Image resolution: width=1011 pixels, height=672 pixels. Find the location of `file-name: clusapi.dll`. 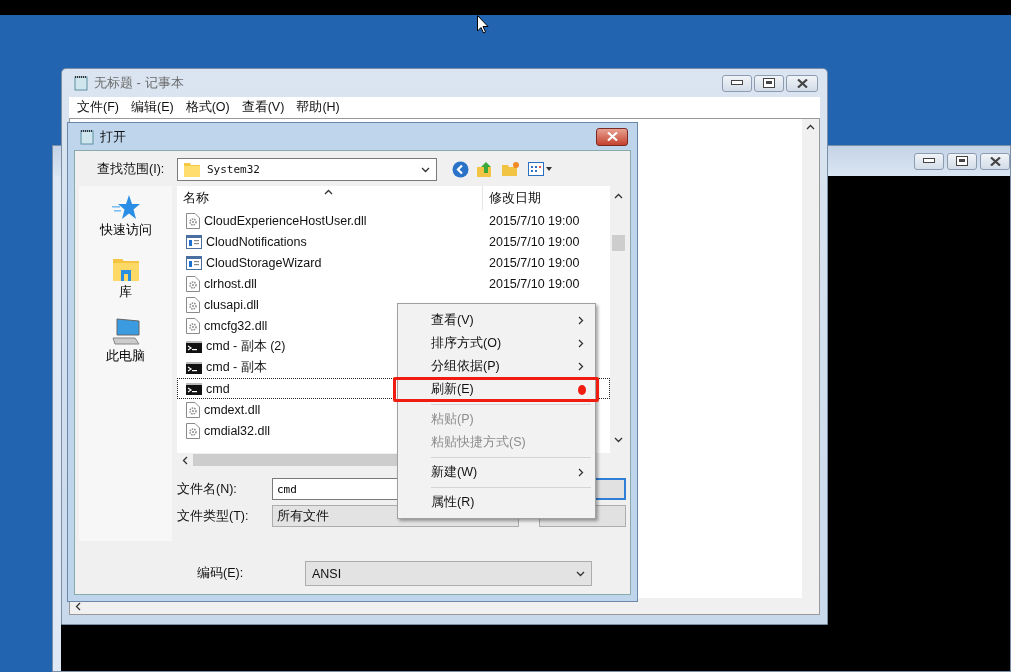

file-name: clusapi.dll is located at coordinates (231, 304).